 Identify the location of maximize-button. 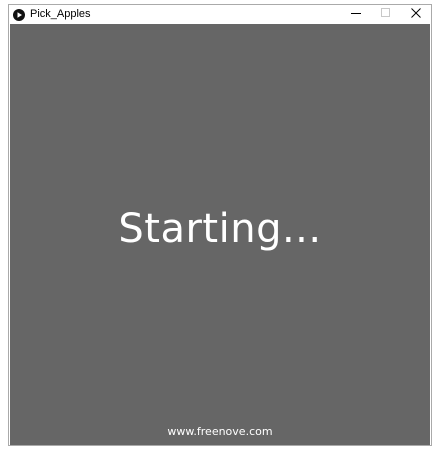
(386, 14).